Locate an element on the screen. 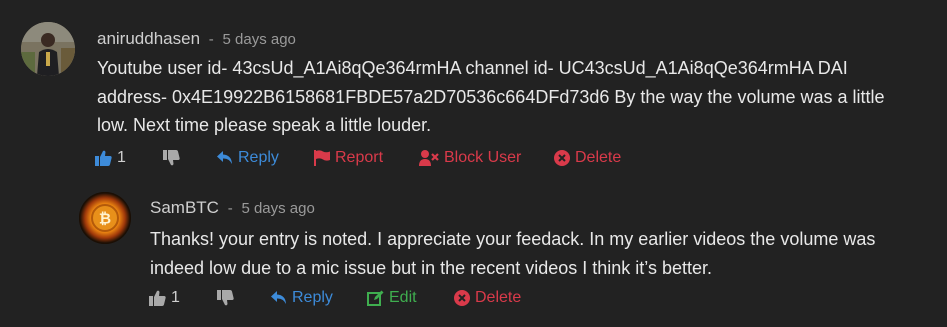 The height and width of the screenshot is (327, 947). block-user-button: Block User is located at coordinates (470, 158).